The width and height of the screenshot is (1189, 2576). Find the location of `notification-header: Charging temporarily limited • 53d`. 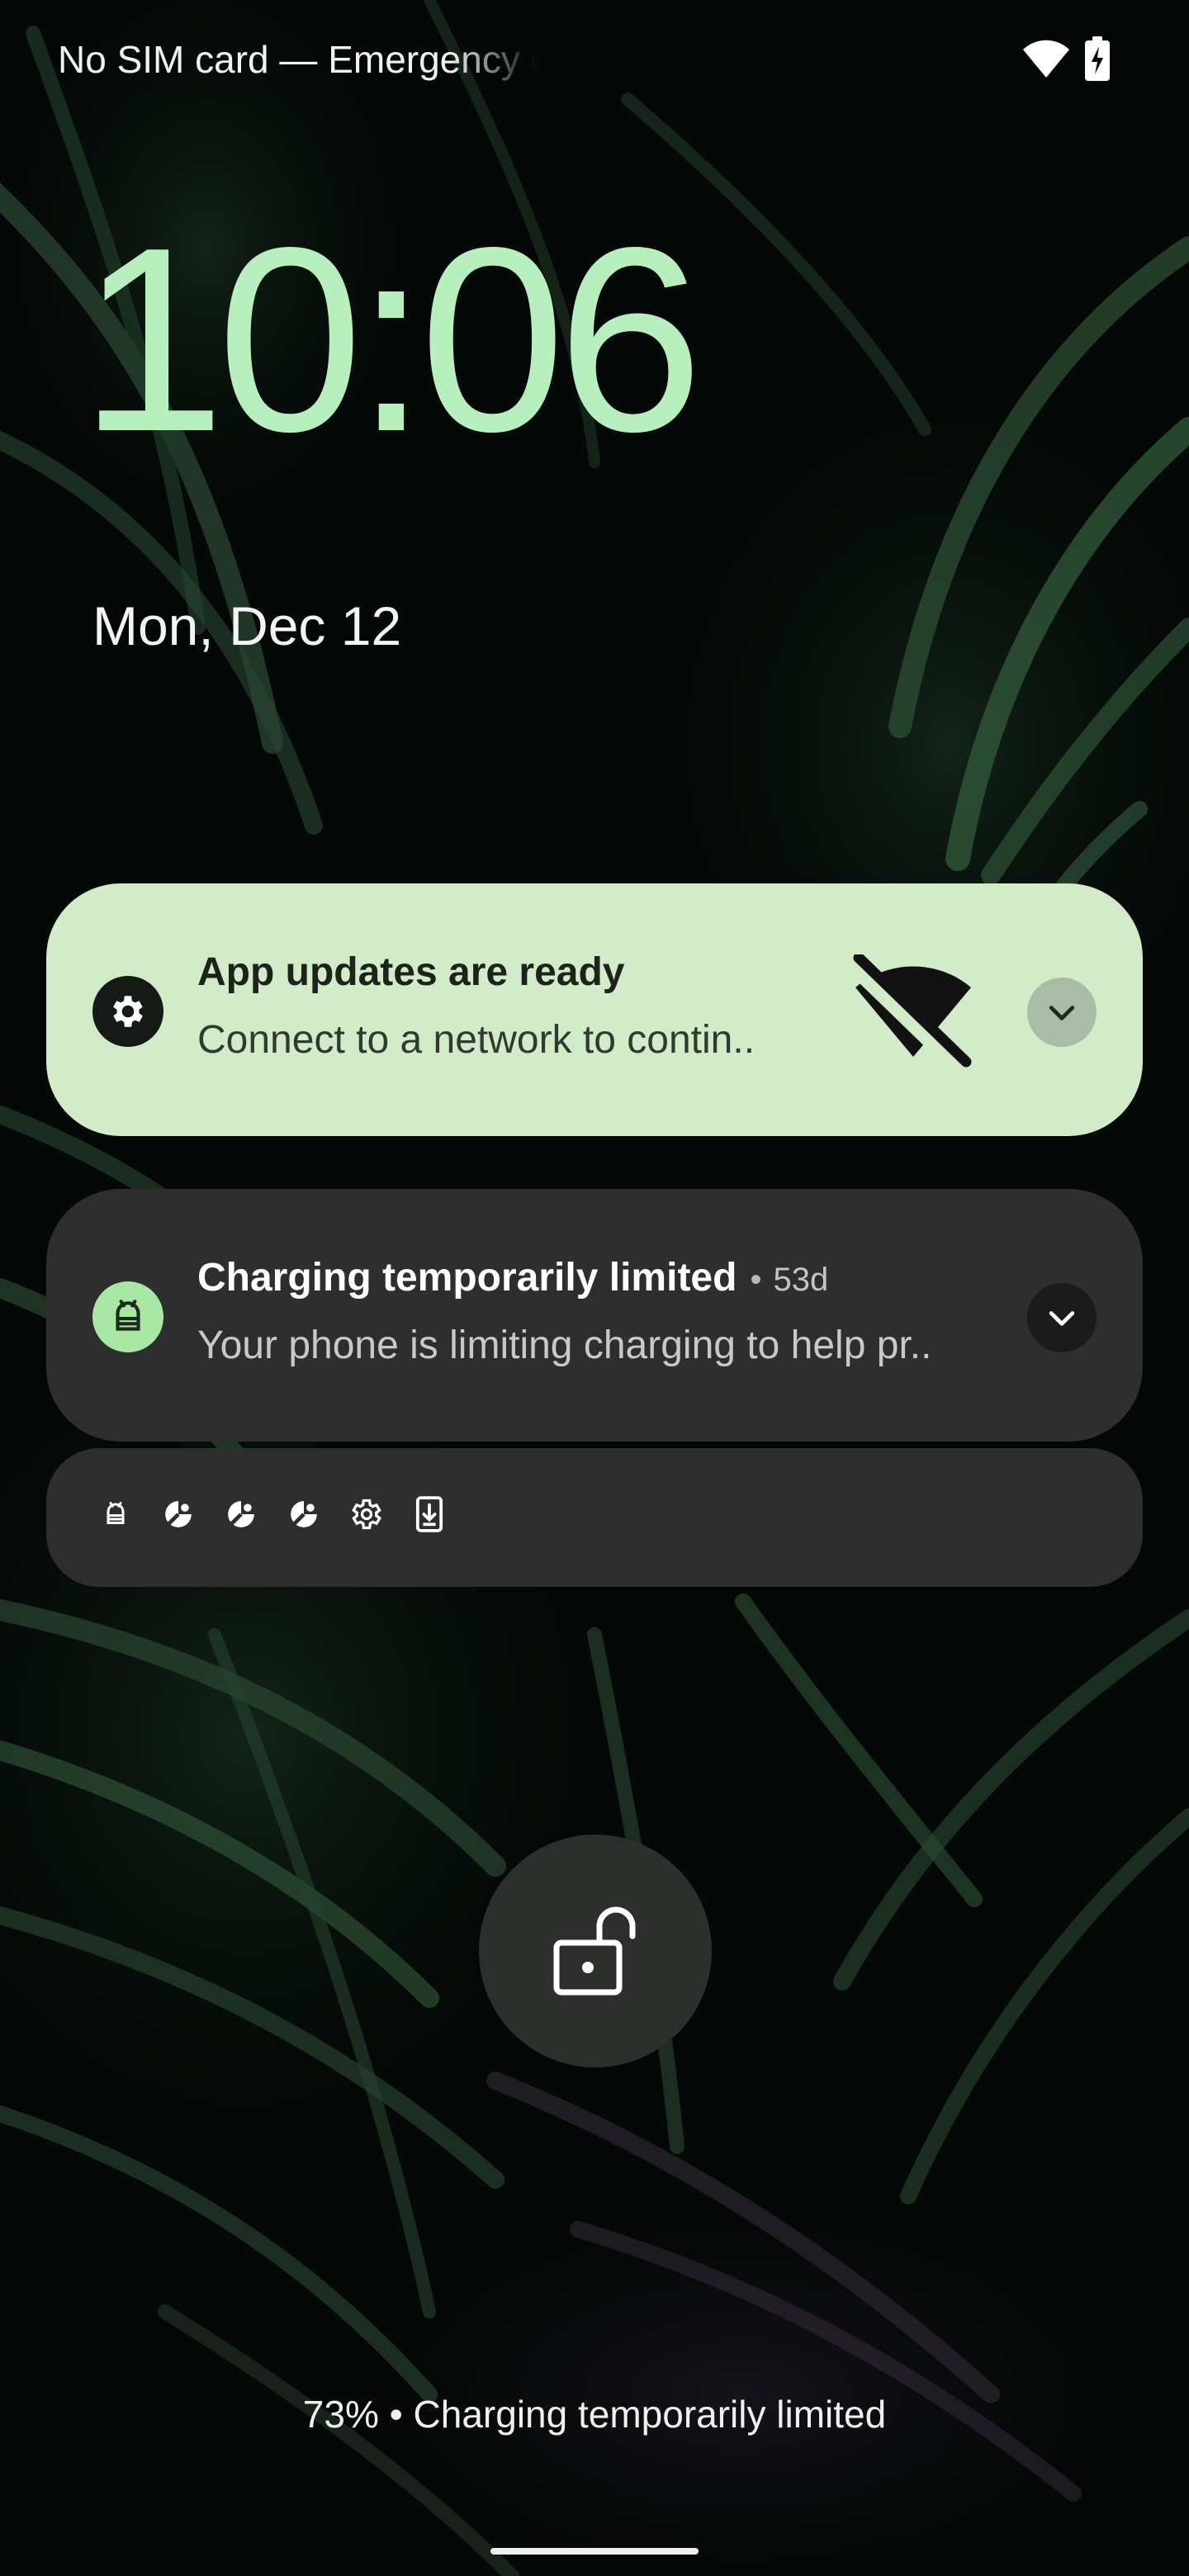

notification-header: Charging temporarily limited • 53d is located at coordinates (512, 1278).